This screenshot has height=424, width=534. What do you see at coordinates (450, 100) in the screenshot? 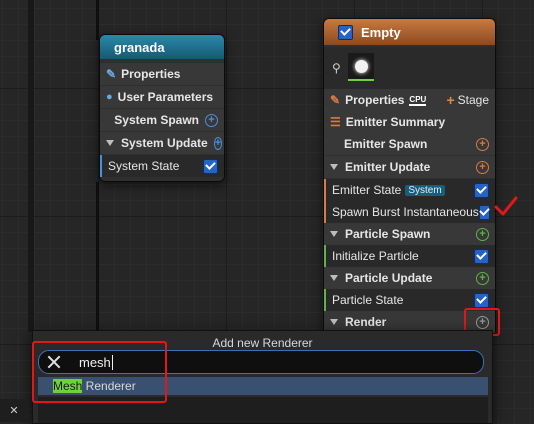
I see `plus-icon: +` at bounding box center [450, 100].